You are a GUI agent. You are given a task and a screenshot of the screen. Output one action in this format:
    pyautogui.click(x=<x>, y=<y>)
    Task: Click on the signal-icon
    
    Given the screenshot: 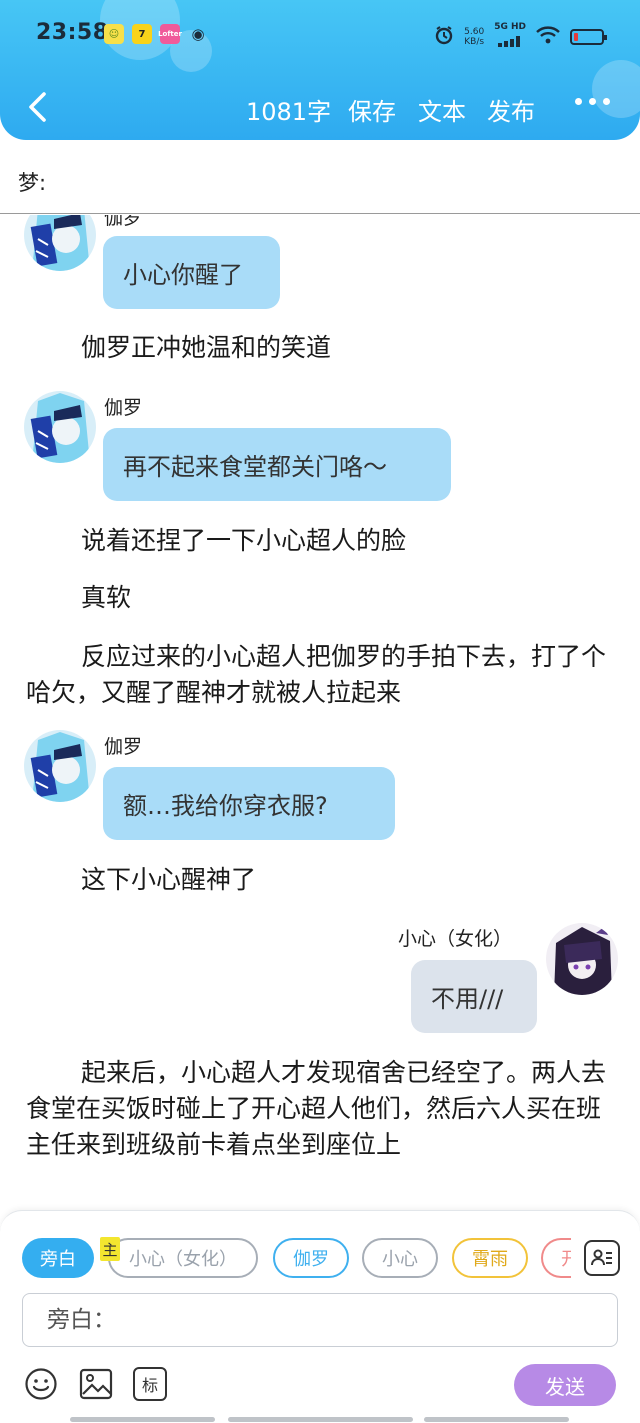 What is the action you would take?
    pyautogui.click(x=510, y=41)
    